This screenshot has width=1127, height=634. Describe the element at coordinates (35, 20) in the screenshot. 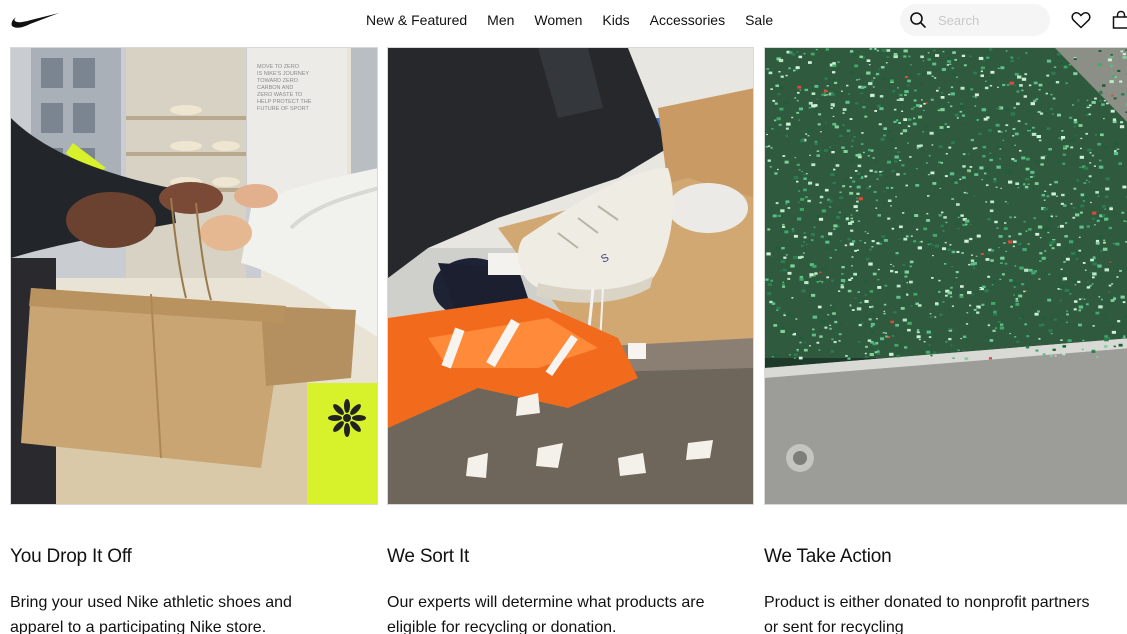

I see `nike-swoosh-logo` at that location.